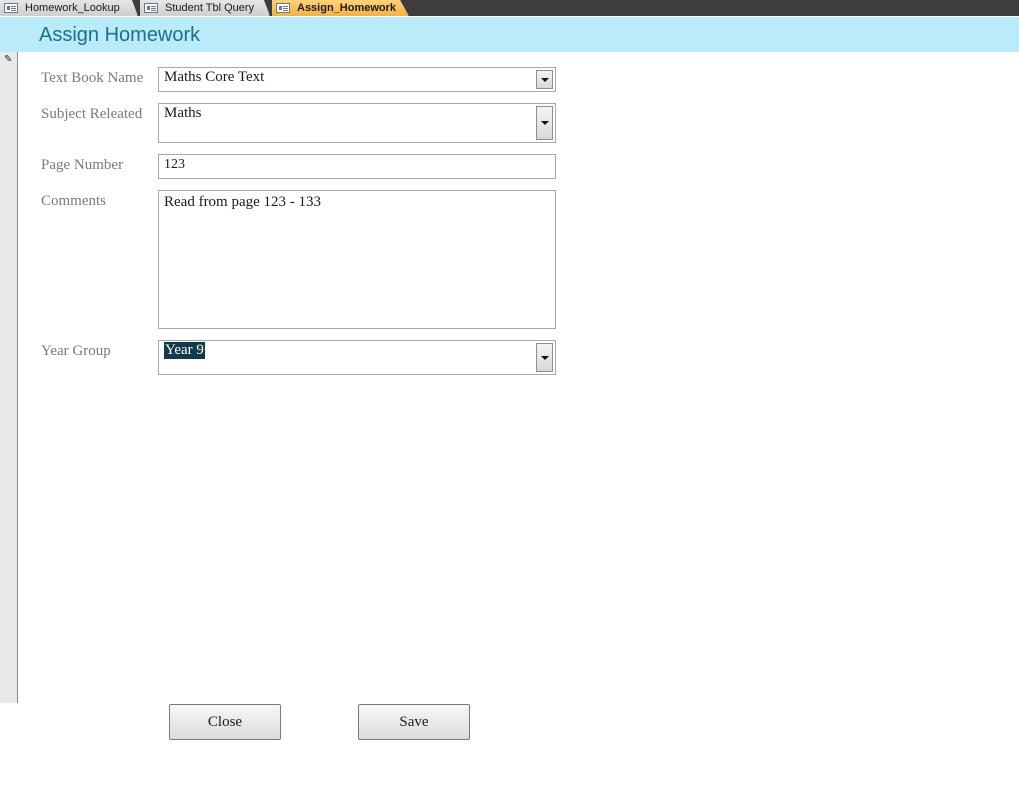 The height and width of the screenshot is (788, 1019). What do you see at coordinates (120, 35) in the screenshot?
I see `page-title: Assign Homework` at bounding box center [120, 35].